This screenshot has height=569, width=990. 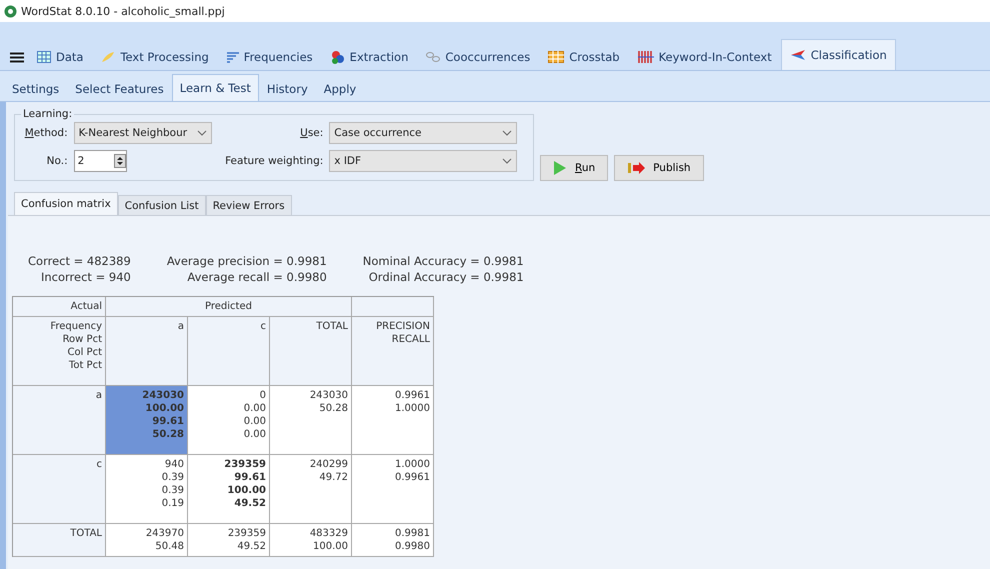 I want to click on run-button: Run, so click(x=574, y=168).